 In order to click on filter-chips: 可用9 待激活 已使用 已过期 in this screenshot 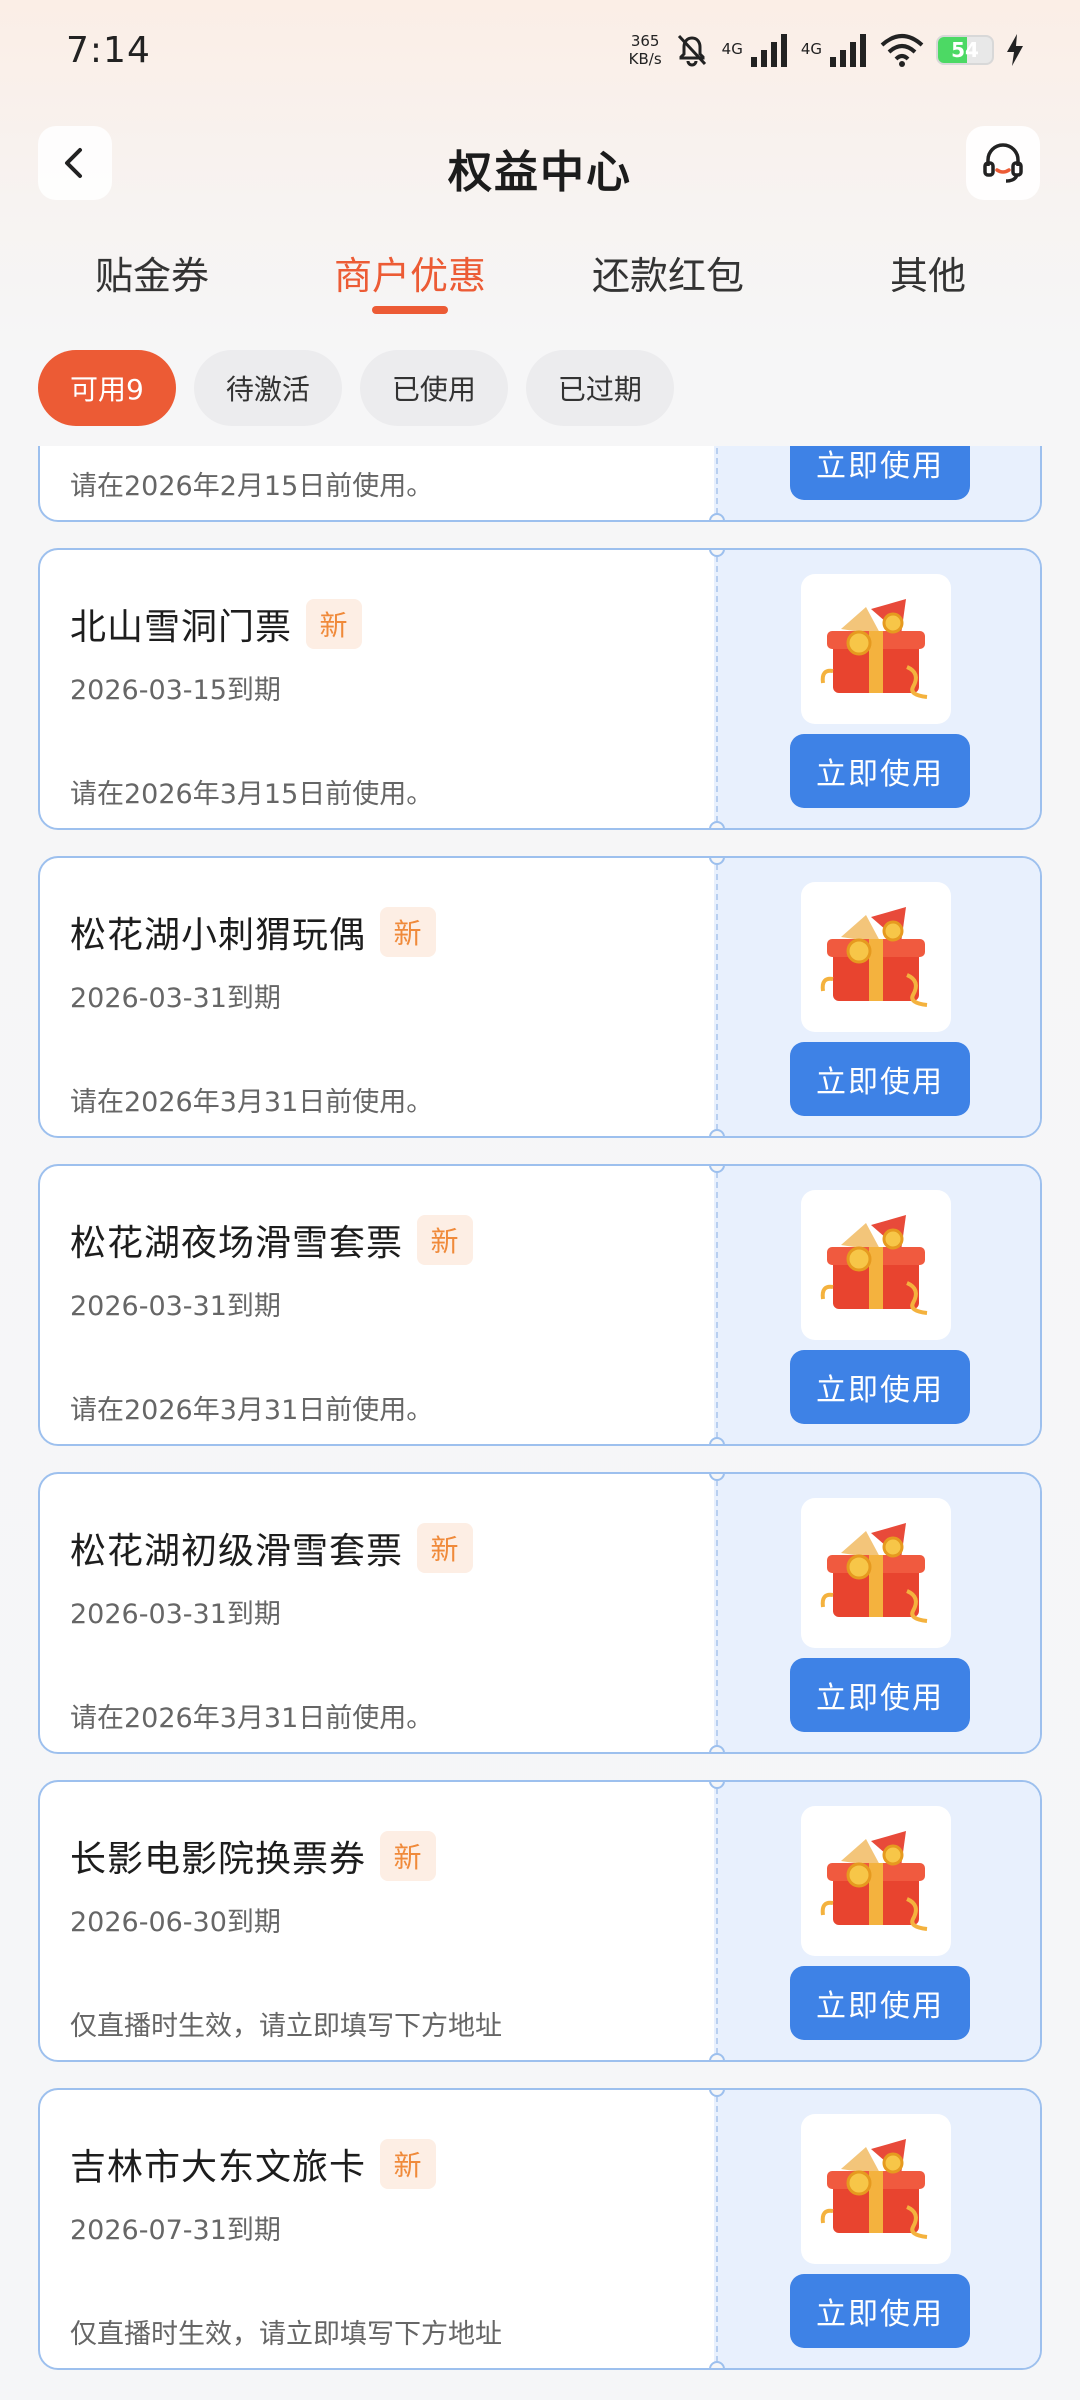, I will do `click(356, 388)`.